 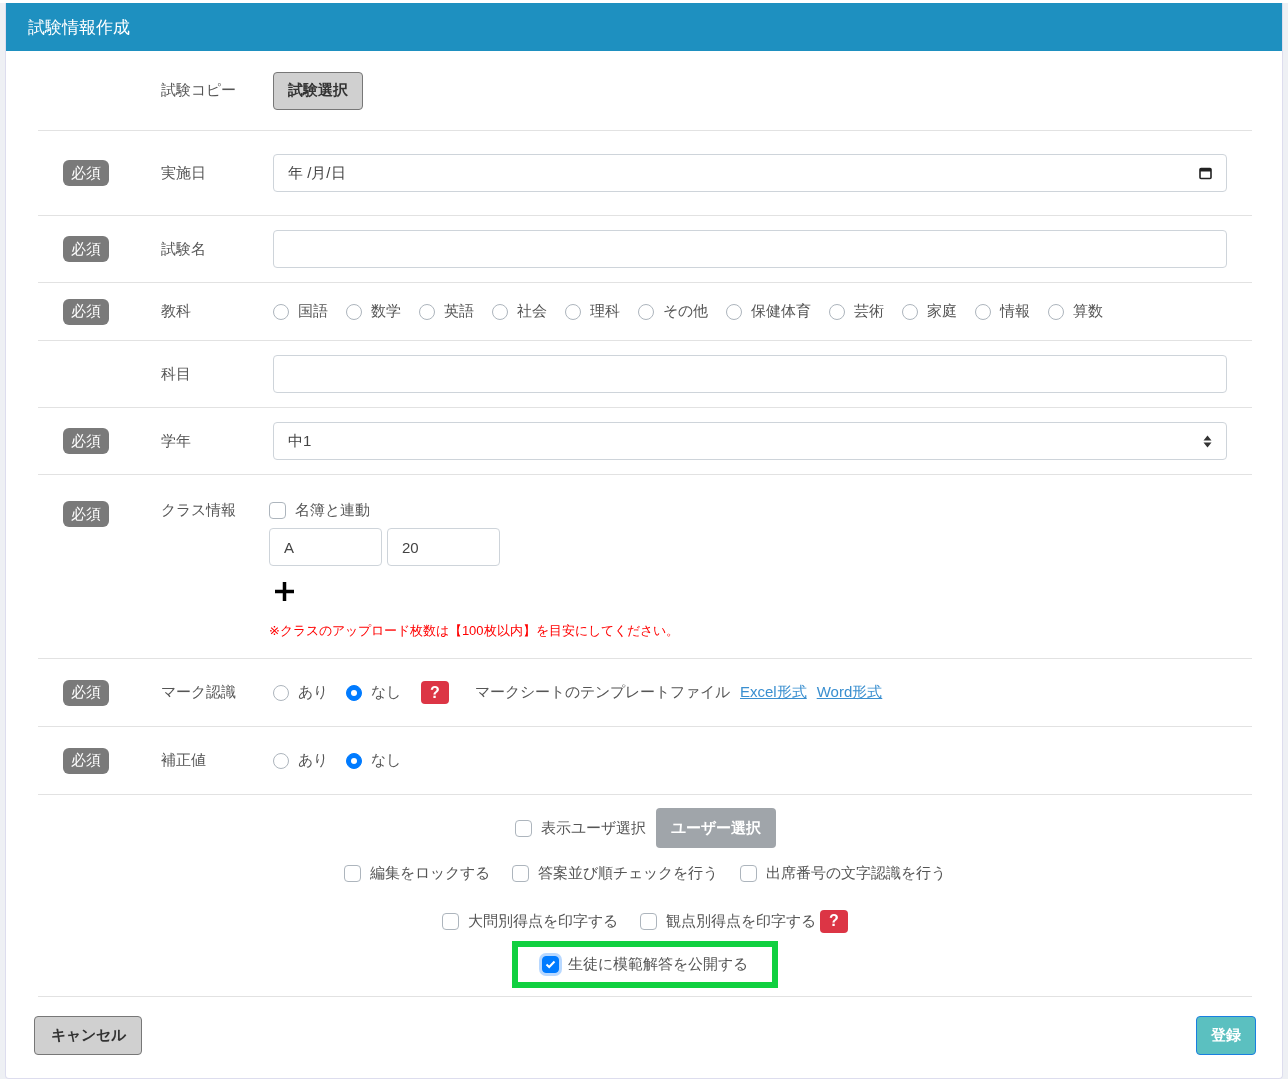 I want to click on checkbox-option: 観点別得点を印字する, so click(x=728, y=921).